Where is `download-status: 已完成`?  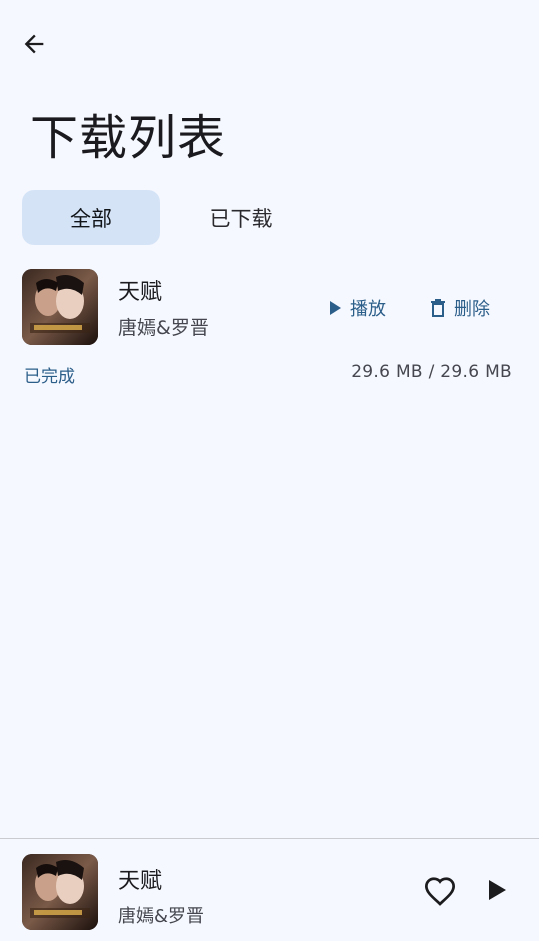
download-status: 已完成 is located at coordinates (49, 377).